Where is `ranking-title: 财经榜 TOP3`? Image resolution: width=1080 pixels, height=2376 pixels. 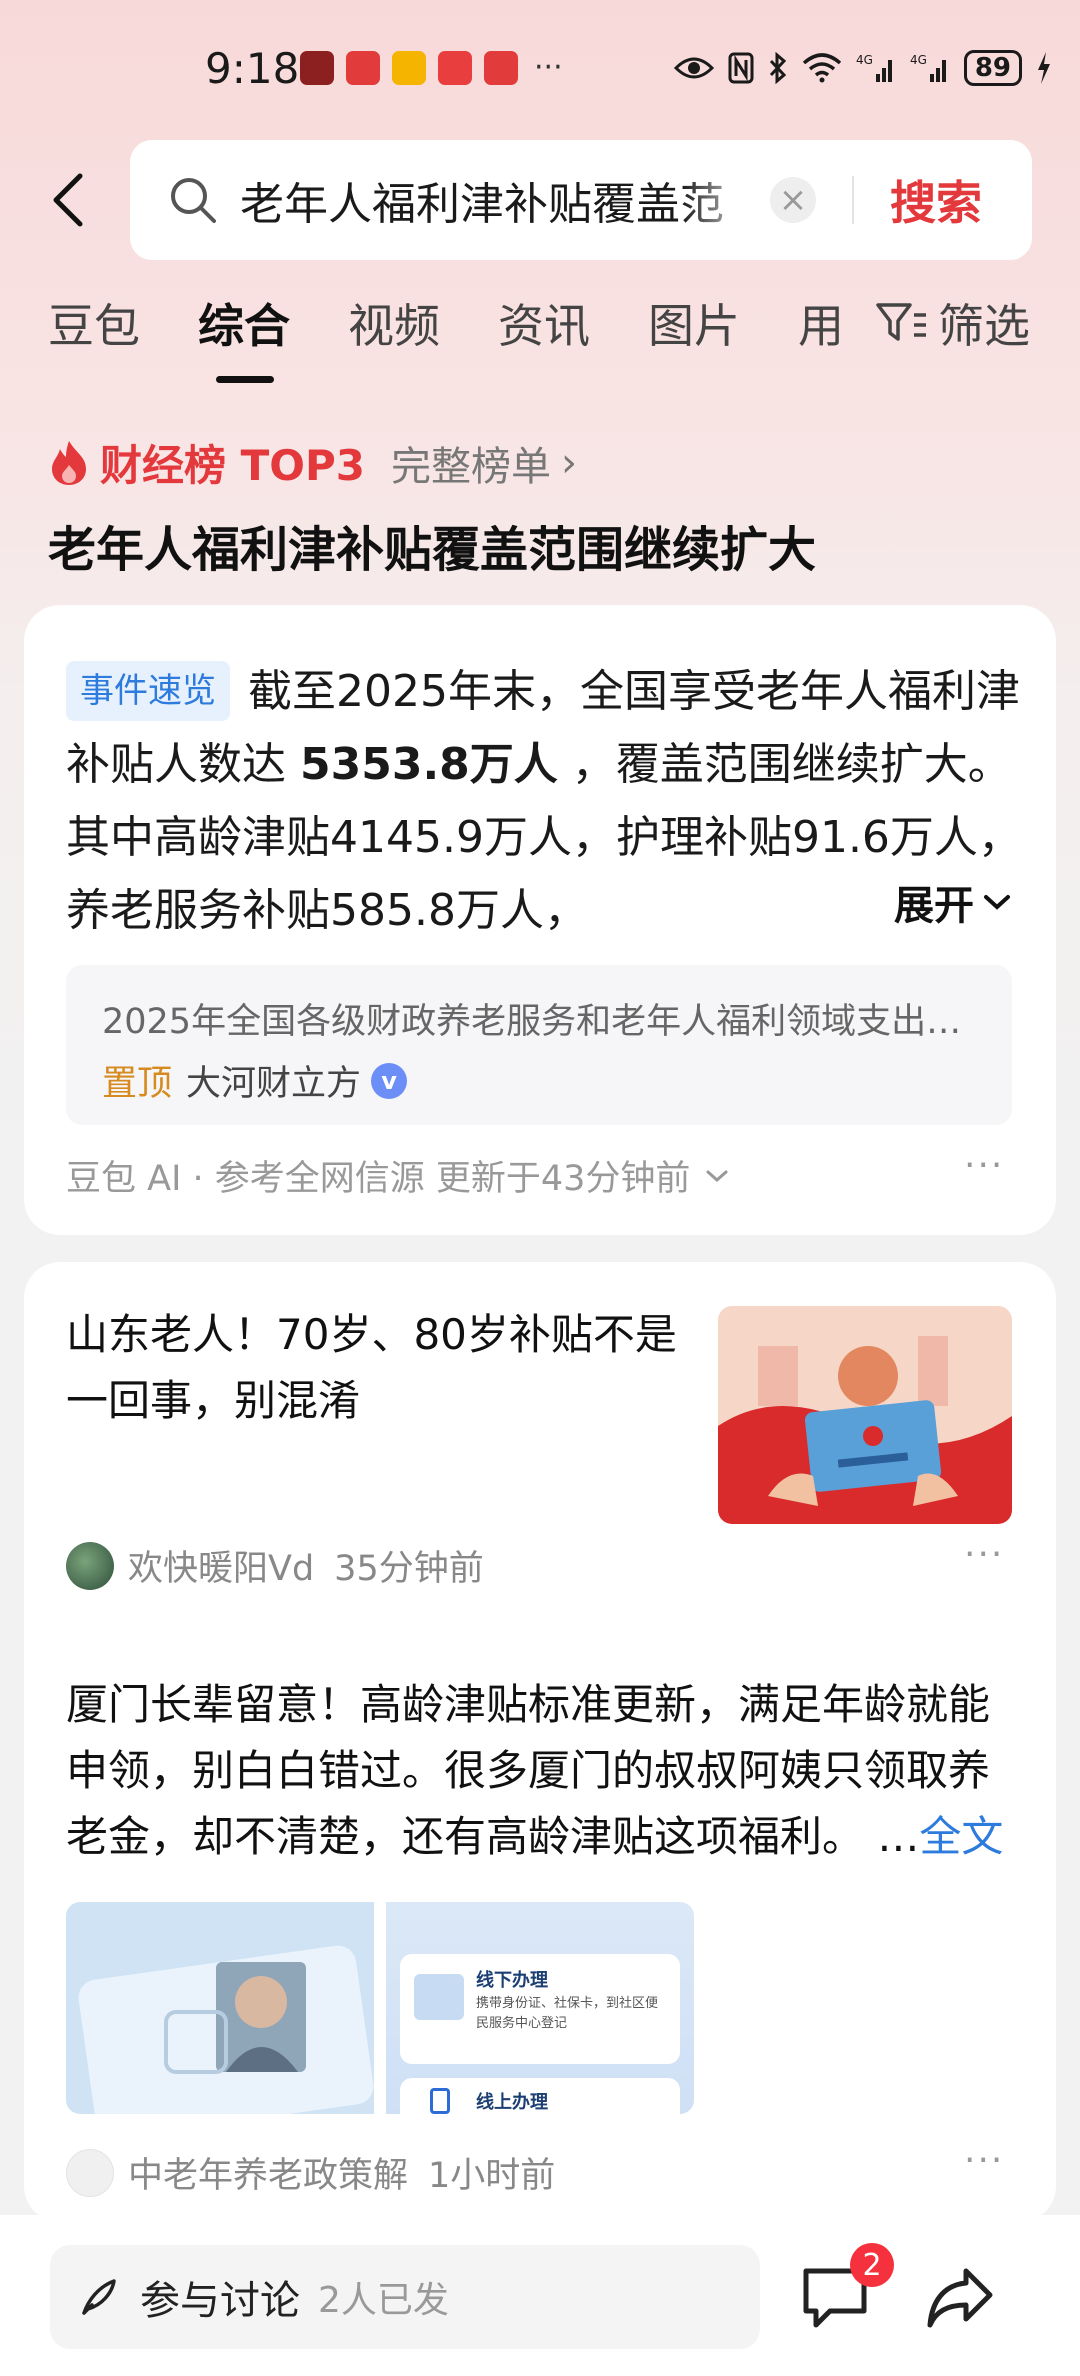
ranking-title: 财经榜 TOP3 is located at coordinates (232, 465).